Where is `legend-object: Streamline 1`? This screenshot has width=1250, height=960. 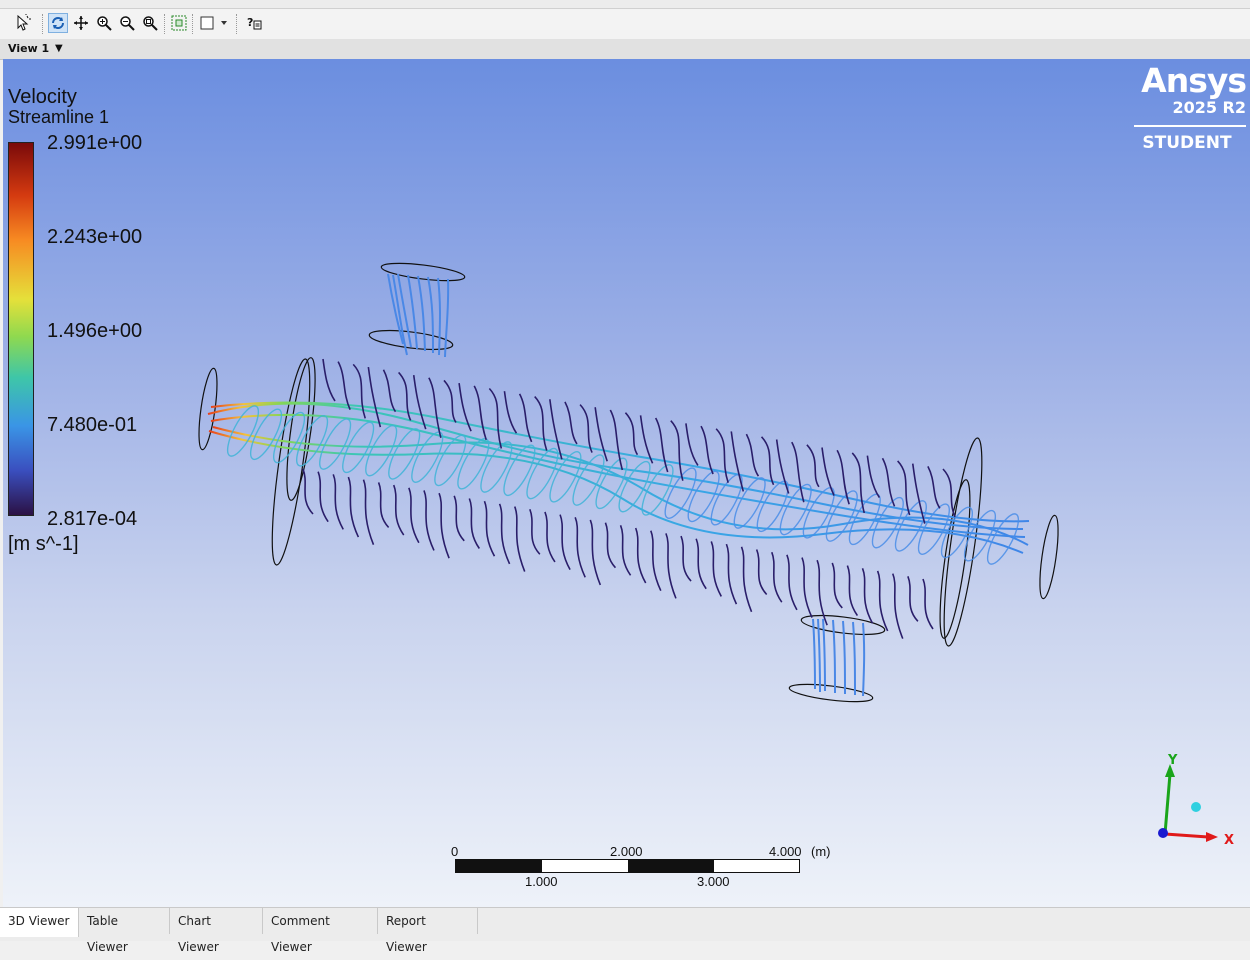
legend-object: Streamline 1 is located at coordinates (59, 117).